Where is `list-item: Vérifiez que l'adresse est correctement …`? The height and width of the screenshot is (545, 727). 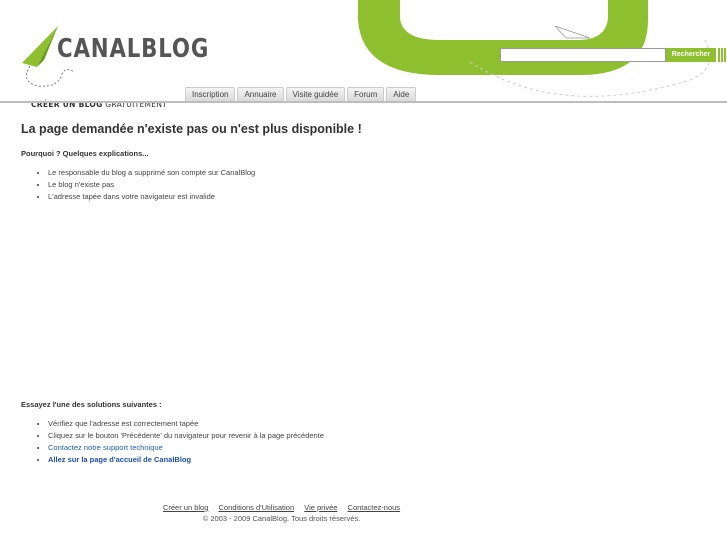
list-item: Vérifiez que l'adresse est correctement … is located at coordinates (186, 424).